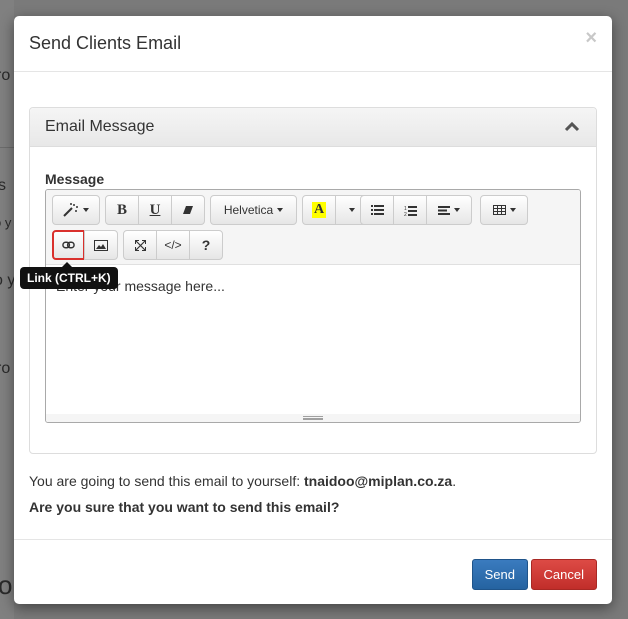  What do you see at coordinates (7, 147) in the screenshot?
I see `background-divider` at bounding box center [7, 147].